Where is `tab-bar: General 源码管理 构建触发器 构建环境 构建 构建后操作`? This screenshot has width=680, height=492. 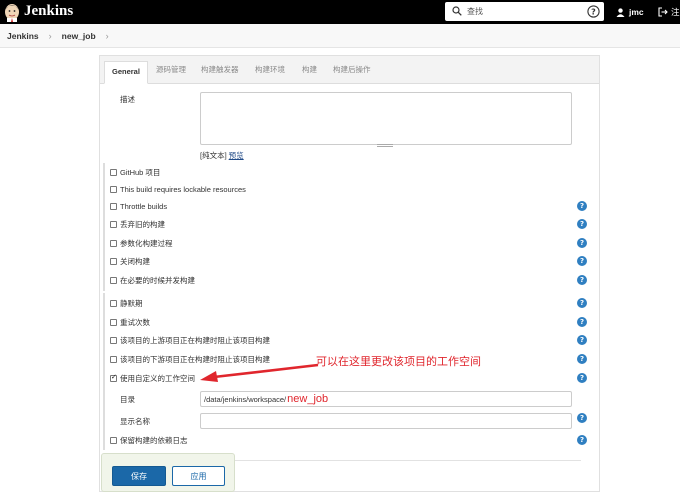
tab-bar: General 源码管理 构建触发器 构建环境 构建 构建后操作 is located at coordinates (349, 70).